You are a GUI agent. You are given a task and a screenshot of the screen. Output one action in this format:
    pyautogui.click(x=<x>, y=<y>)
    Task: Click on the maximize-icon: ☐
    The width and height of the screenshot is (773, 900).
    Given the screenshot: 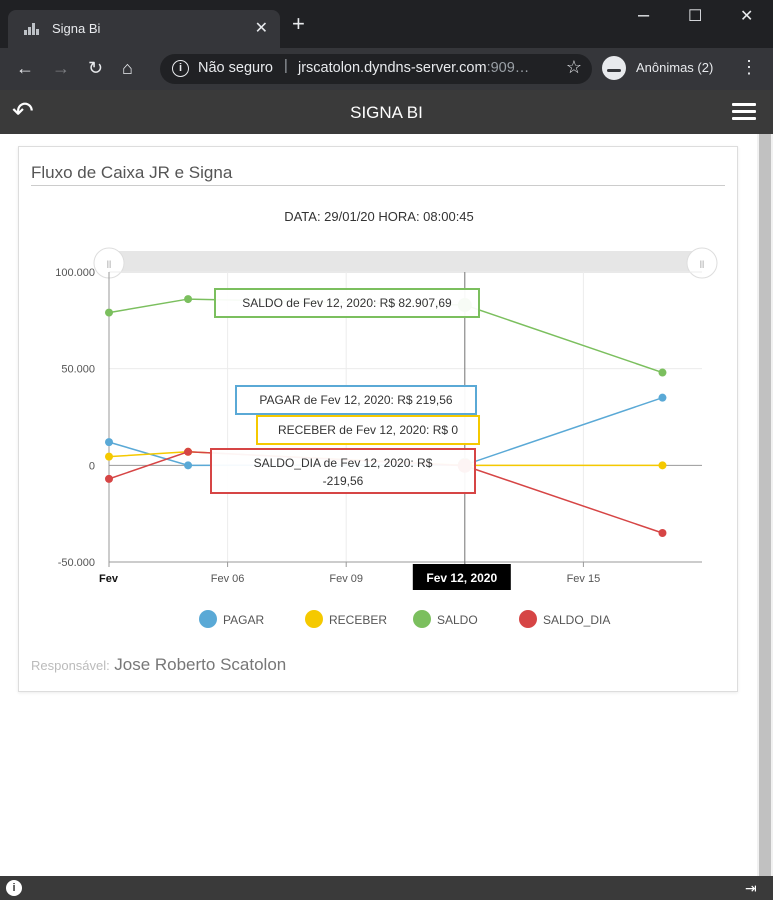 What is the action you would take?
    pyautogui.click(x=695, y=16)
    